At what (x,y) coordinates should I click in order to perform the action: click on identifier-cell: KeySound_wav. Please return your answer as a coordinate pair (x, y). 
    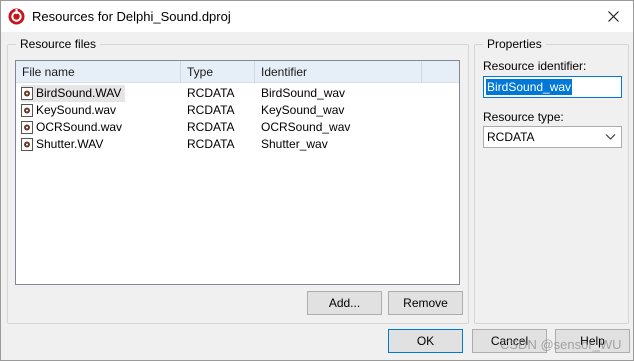
    Looking at the image, I should click on (303, 110).